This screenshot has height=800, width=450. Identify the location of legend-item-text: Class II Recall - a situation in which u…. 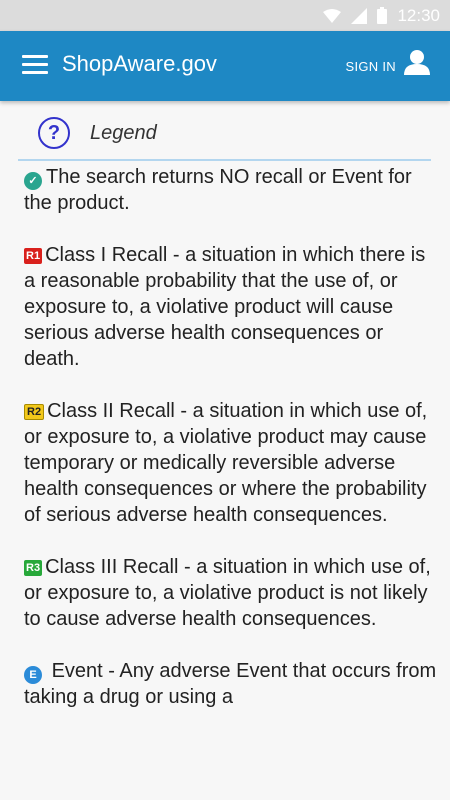
(226, 463).